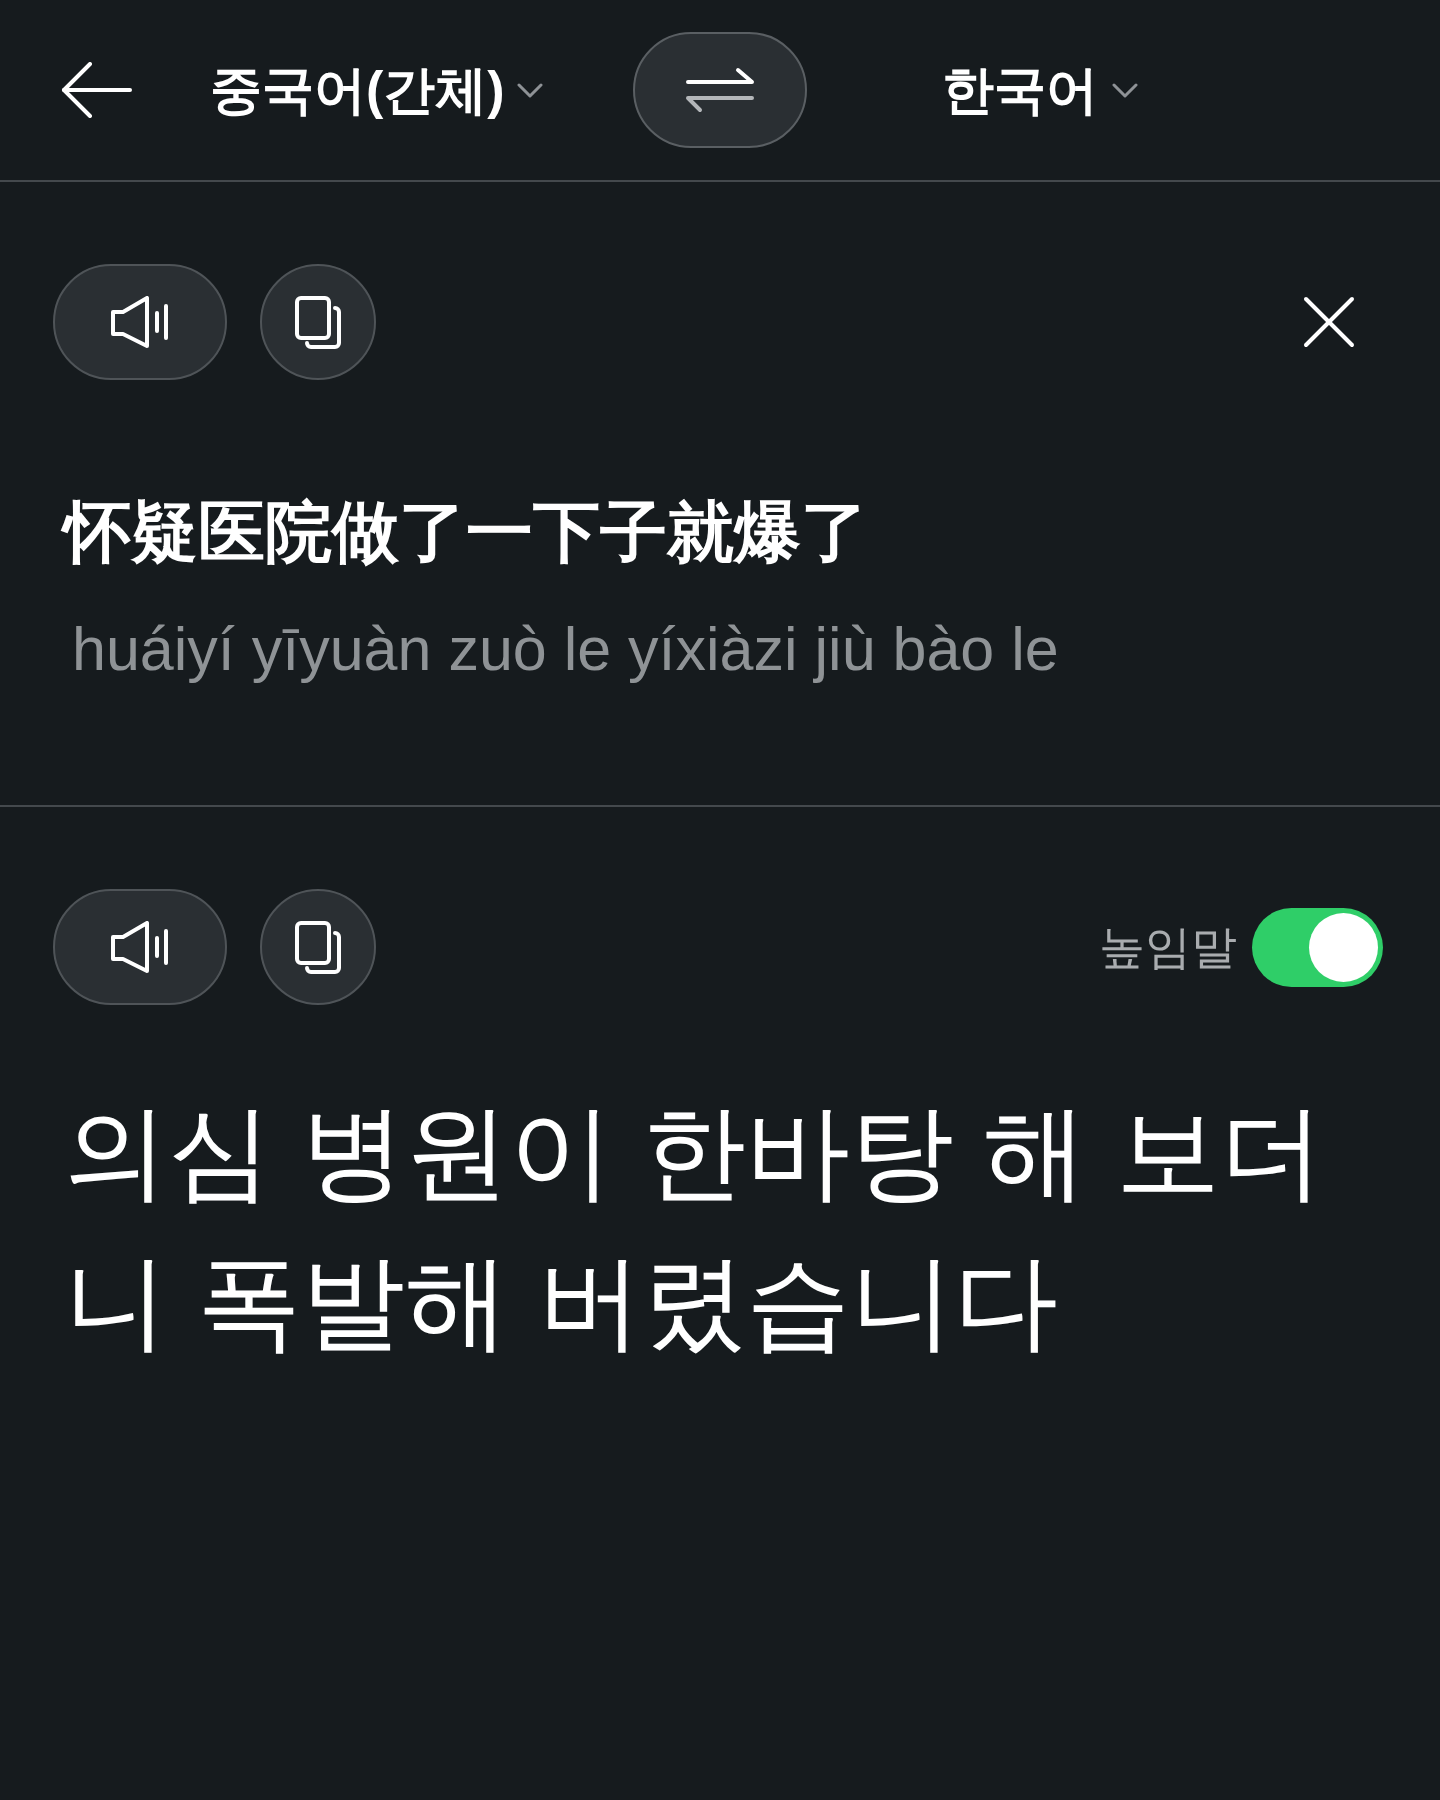 Image resolution: width=1440 pixels, height=1800 pixels. I want to click on translated-text: 의심 병원이 한바탕 해 보더니 폭발해 버렸습니다, so click(694, 1227).